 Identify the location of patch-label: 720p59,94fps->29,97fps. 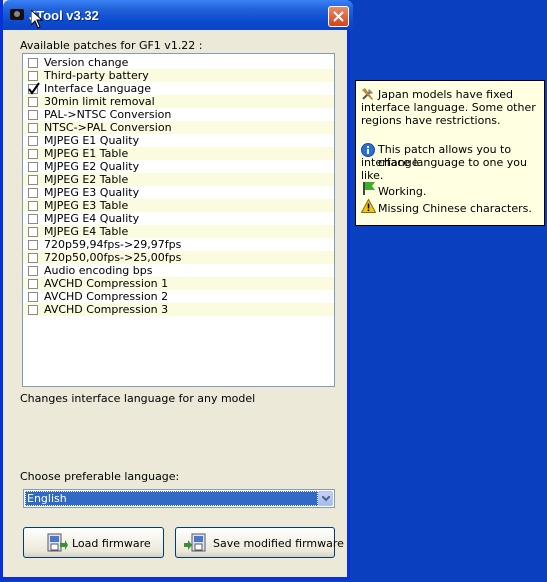
(113, 244).